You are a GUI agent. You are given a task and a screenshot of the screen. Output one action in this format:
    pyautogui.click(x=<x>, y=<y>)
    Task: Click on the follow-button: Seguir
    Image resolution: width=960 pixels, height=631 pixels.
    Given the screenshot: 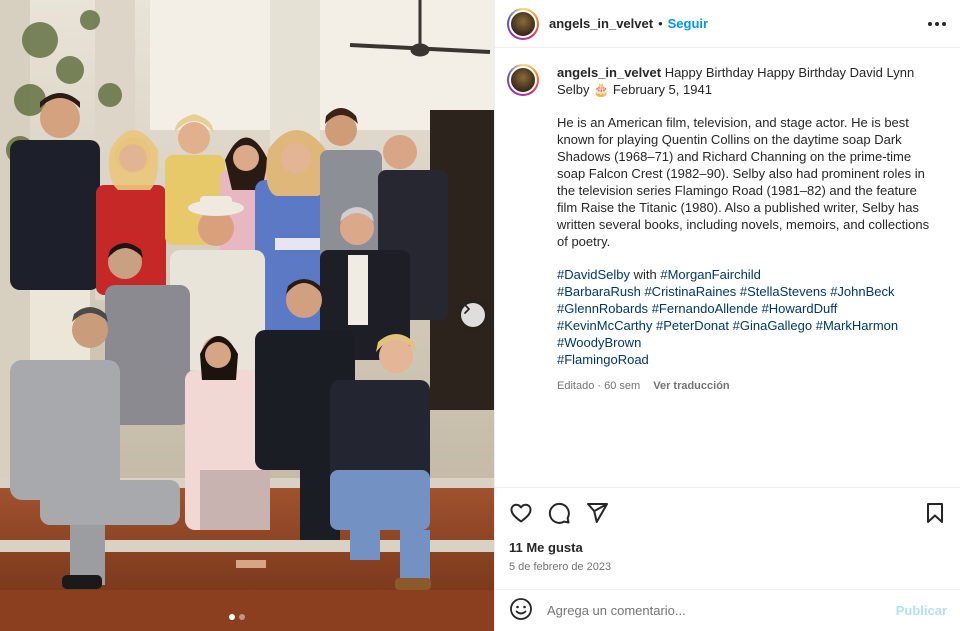 What is the action you would take?
    pyautogui.click(x=688, y=23)
    